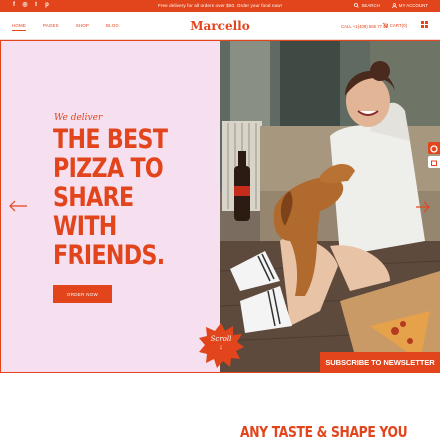 The width and height of the screenshot is (440, 441). I want to click on account-label: MY ACCOUNT, so click(413, 5).